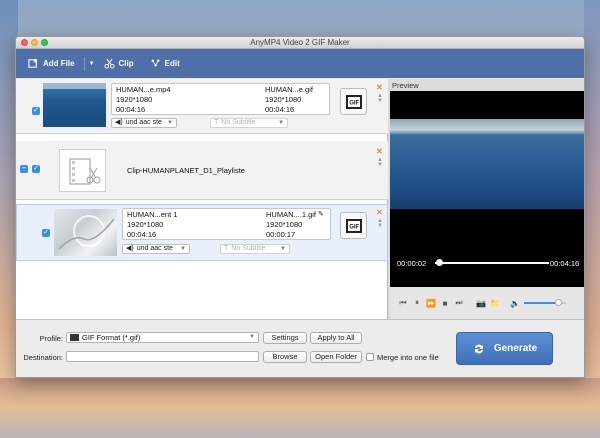 Image resolution: width=600 pixels, height=438 pixels. I want to click on volume-slider, so click(545, 302).